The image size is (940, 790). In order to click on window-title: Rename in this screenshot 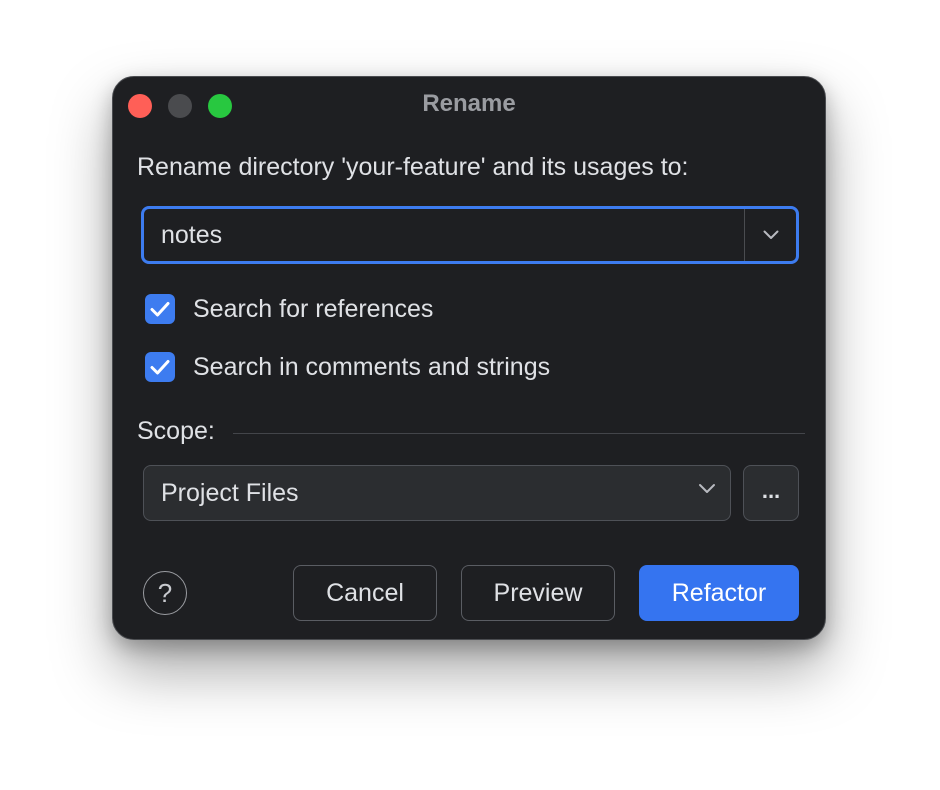, I will do `click(469, 103)`.